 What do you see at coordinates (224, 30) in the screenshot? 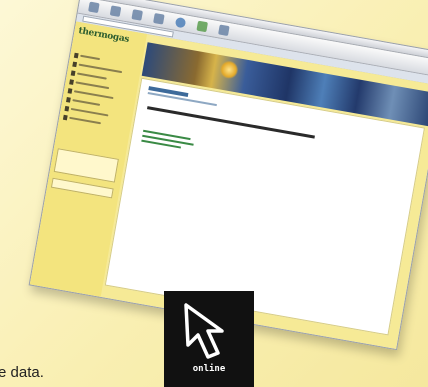
I see `mail-icon` at bounding box center [224, 30].